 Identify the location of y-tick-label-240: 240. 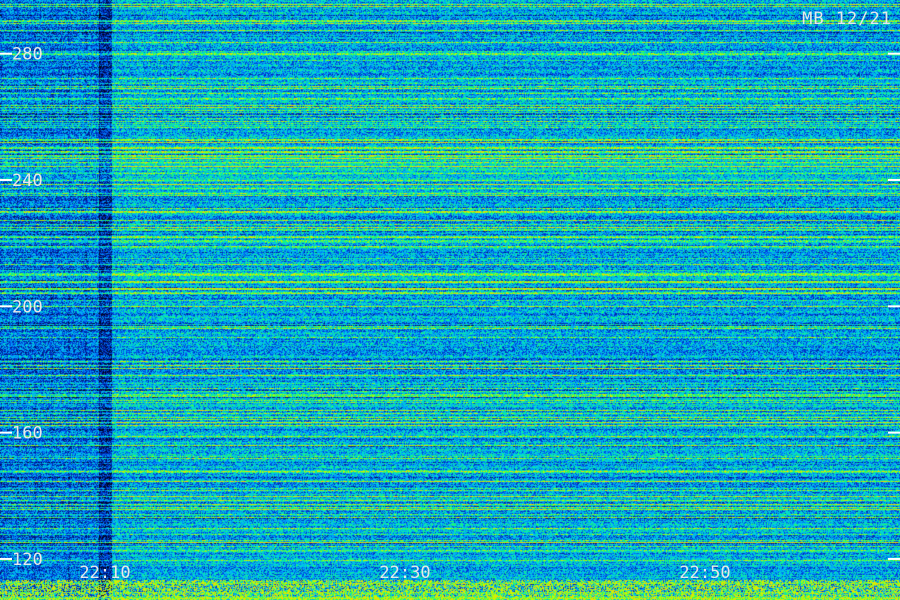
(27, 181).